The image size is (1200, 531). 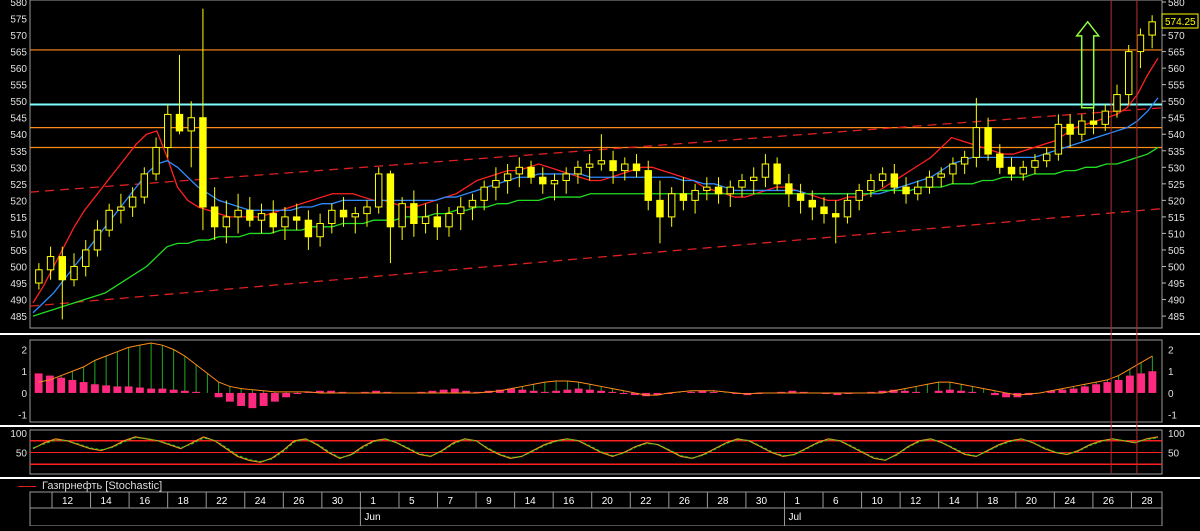 What do you see at coordinates (18, 168) in the screenshot?
I see `y-tick-label-left: 530` at bounding box center [18, 168].